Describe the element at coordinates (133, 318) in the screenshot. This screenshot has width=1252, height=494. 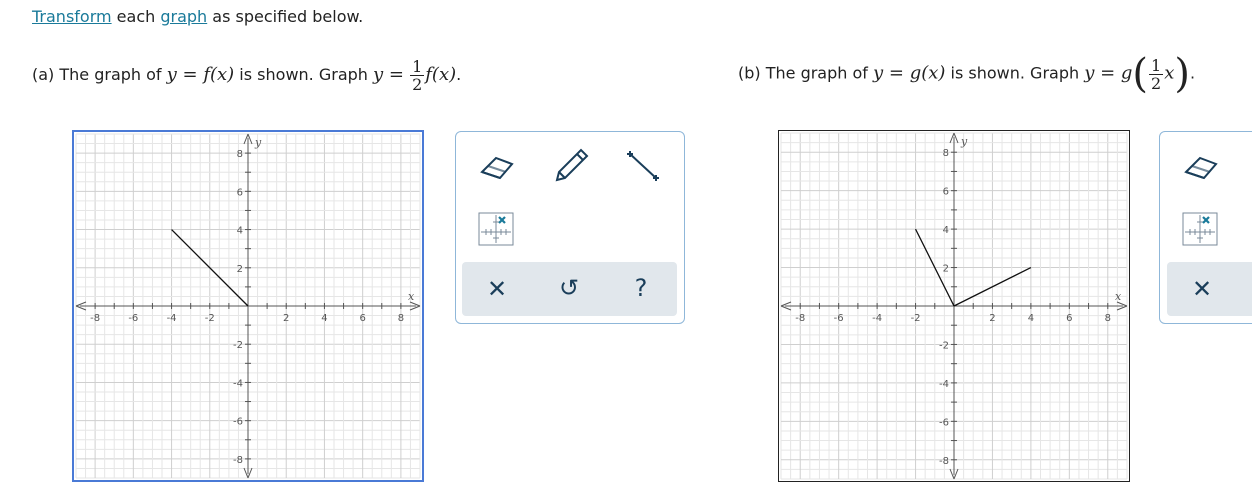
I see `graph-a-x-tick-label: -6` at that location.